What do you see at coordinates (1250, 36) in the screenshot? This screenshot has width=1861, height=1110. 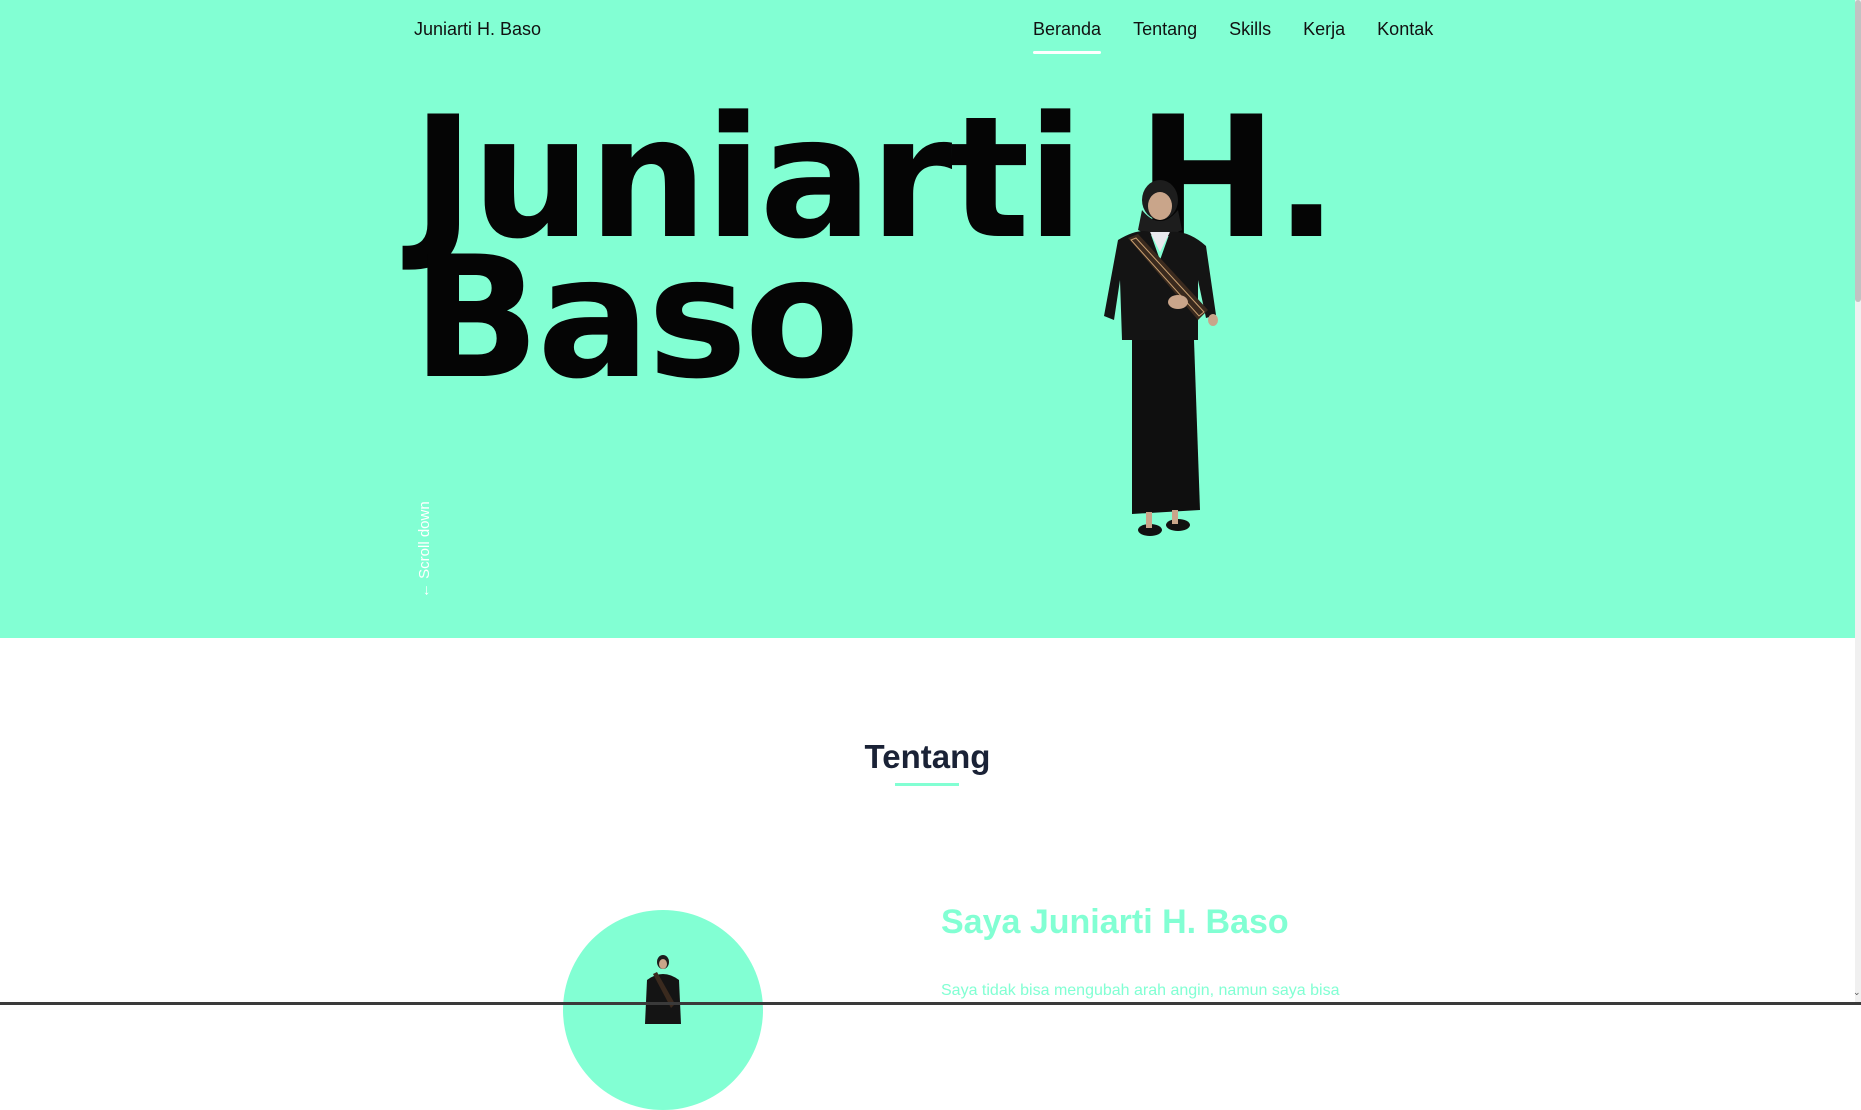 I see `nav-skills: Skills` at bounding box center [1250, 36].